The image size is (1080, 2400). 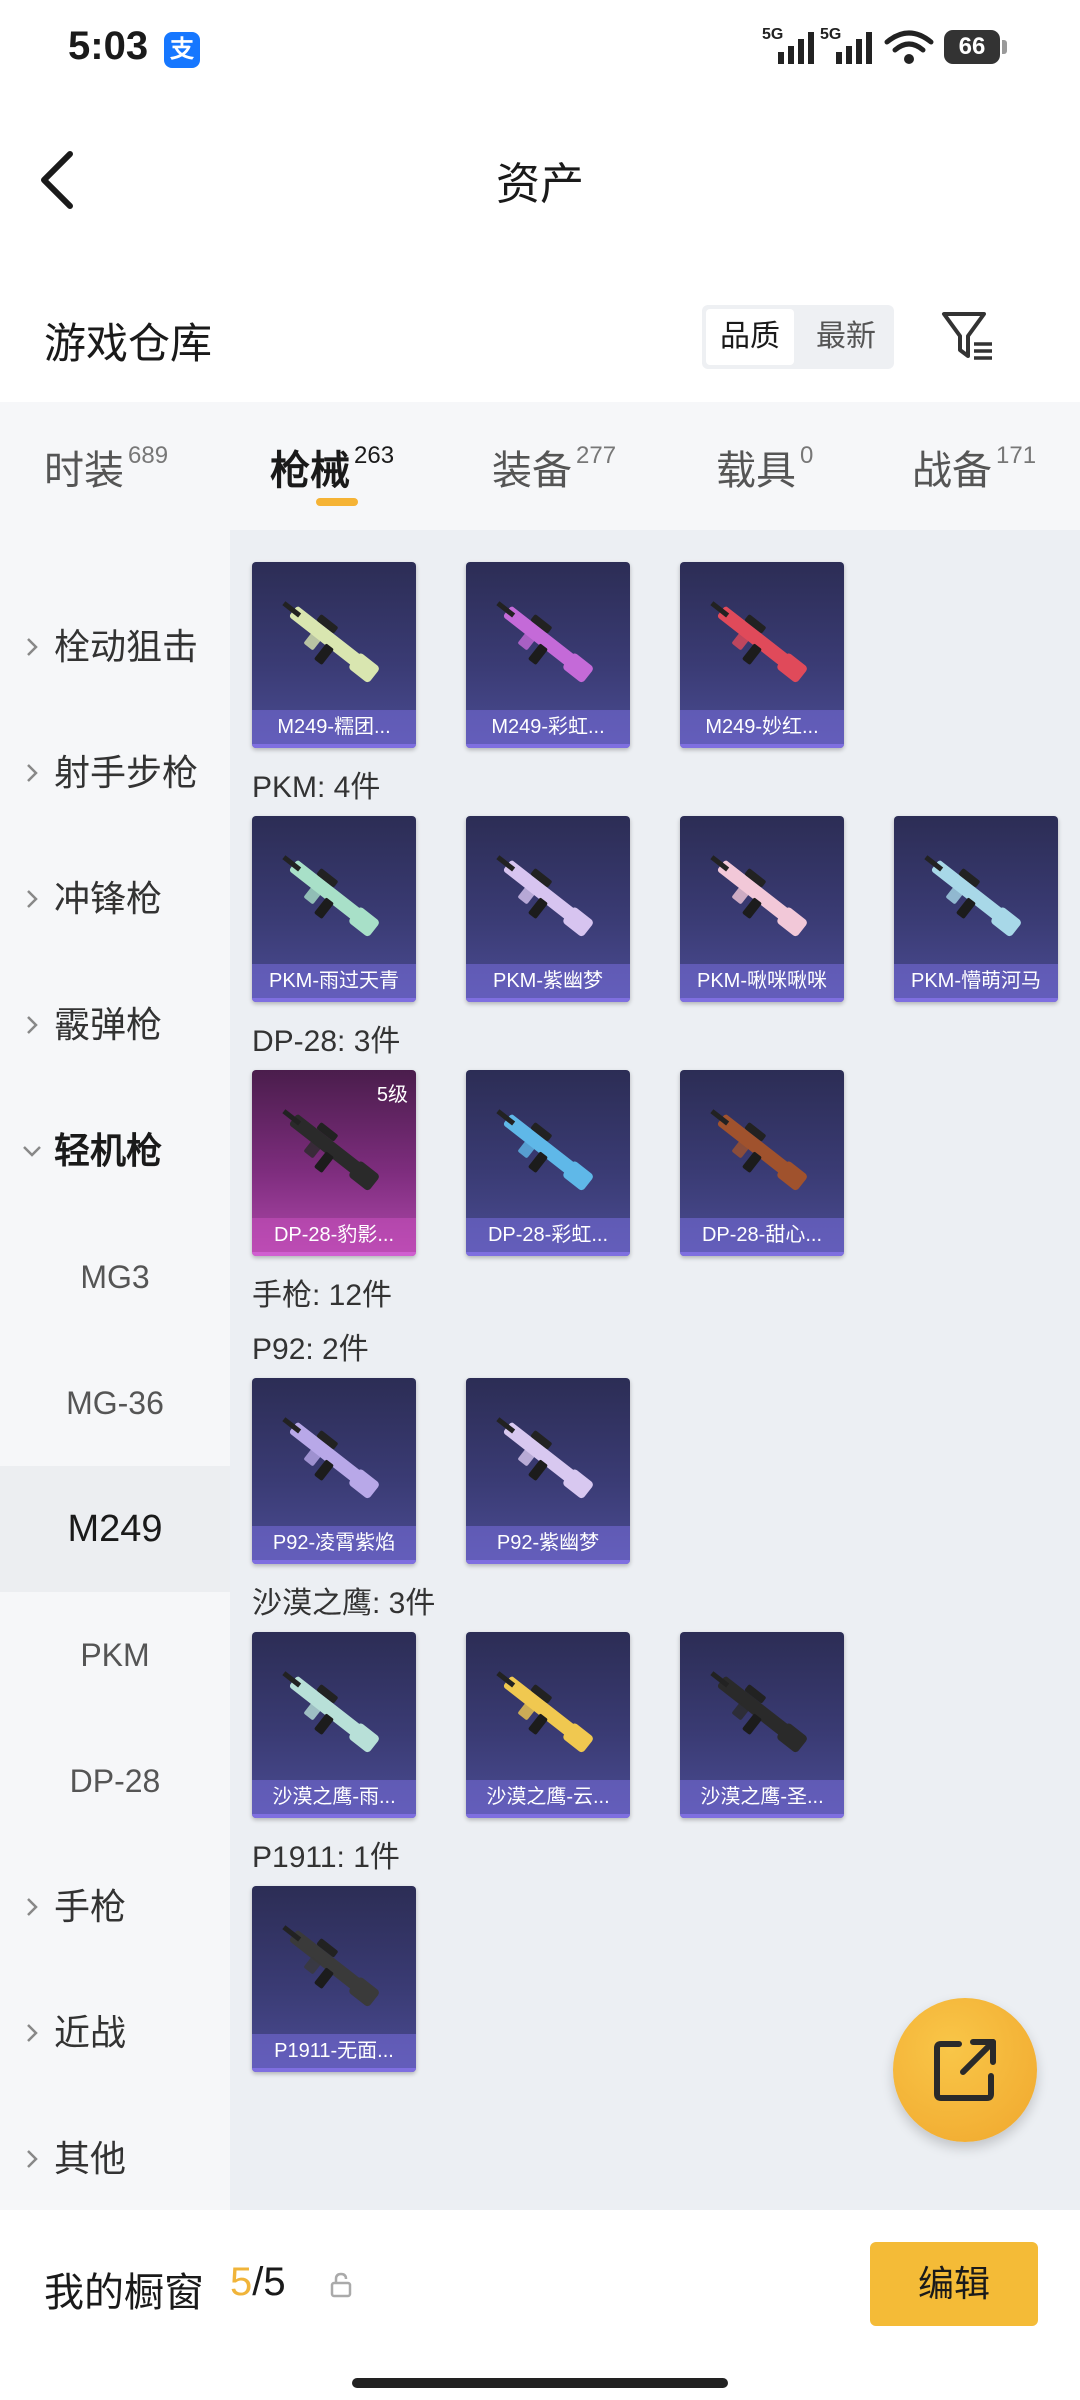 What do you see at coordinates (115, 647) in the screenshot?
I see `sidebar-item-bolt-action-sniper: 栓动狙击` at bounding box center [115, 647].